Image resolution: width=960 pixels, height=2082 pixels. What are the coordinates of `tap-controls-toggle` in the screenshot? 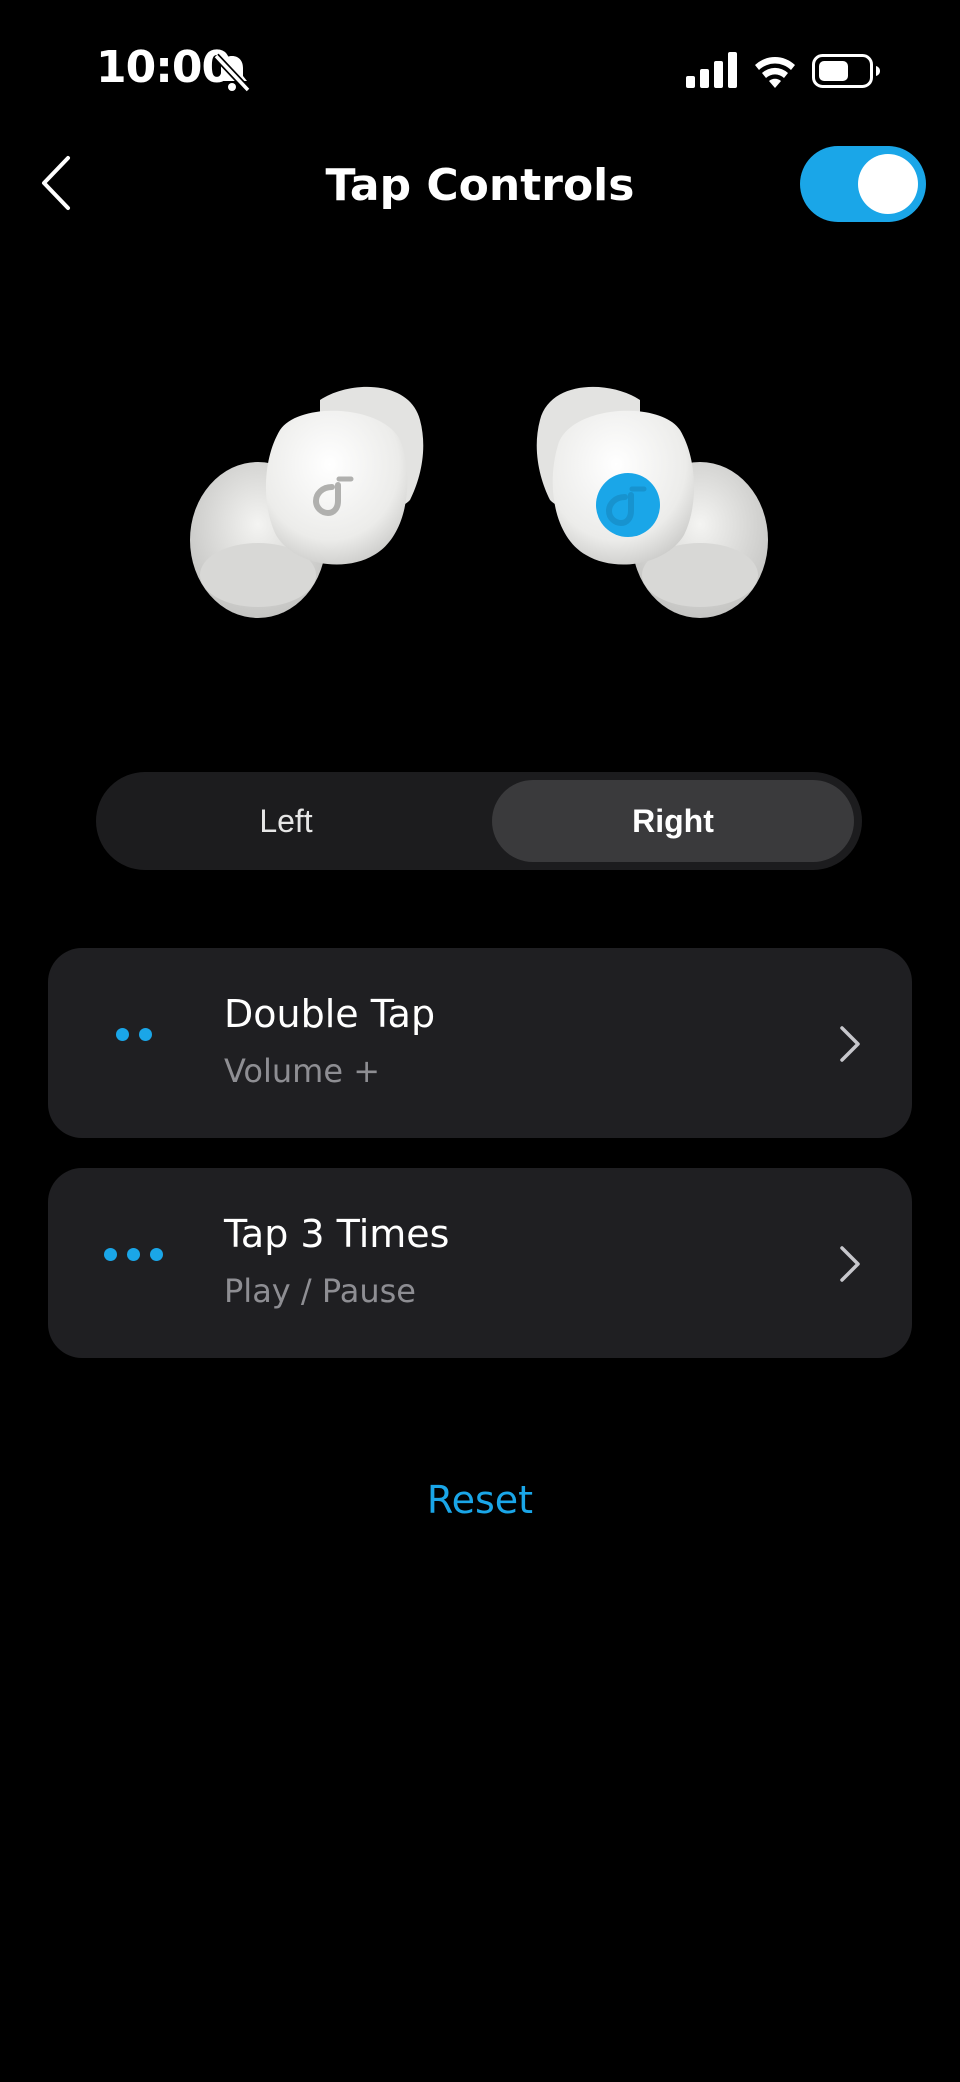 It's located at (863, 184).